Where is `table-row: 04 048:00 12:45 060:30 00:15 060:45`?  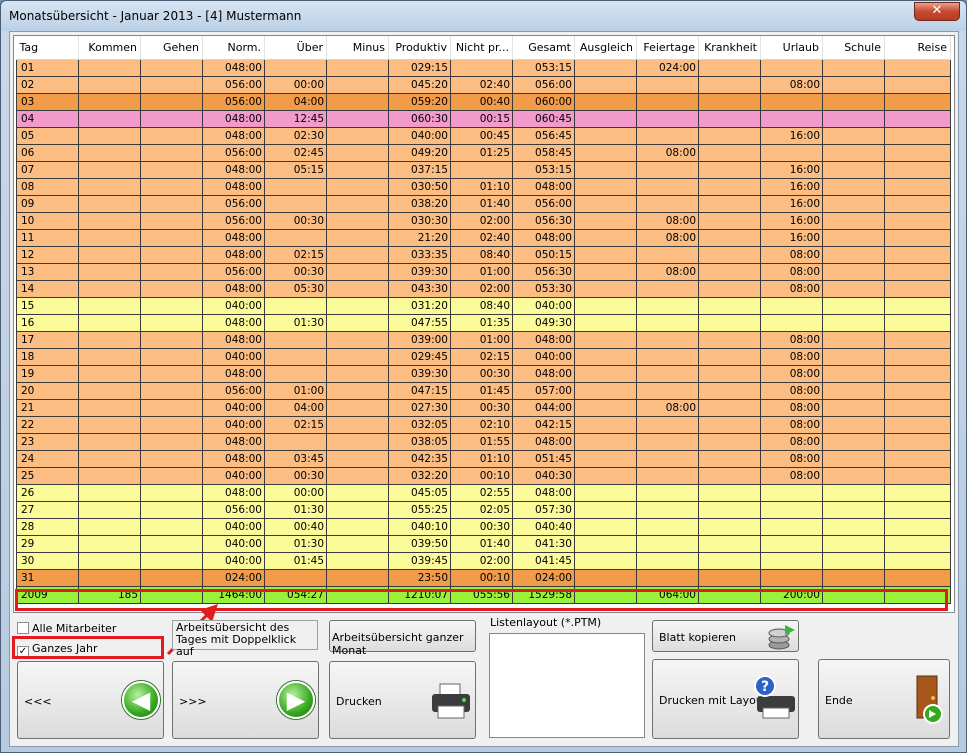
table-row: 04 048:00 12:45 060:30 00:15 060:45 is located at coordinates (483, 118).